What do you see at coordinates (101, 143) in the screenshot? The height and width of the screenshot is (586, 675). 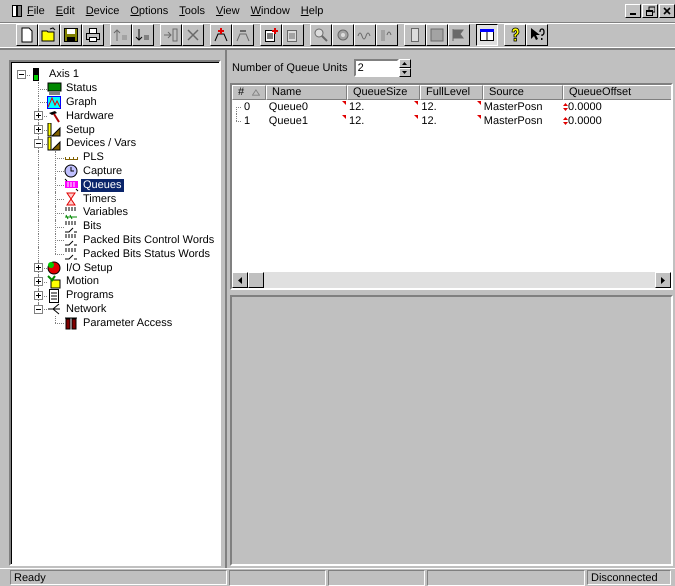 I see `tree-item: Devices / Vars` at bounding box center [101, 143].